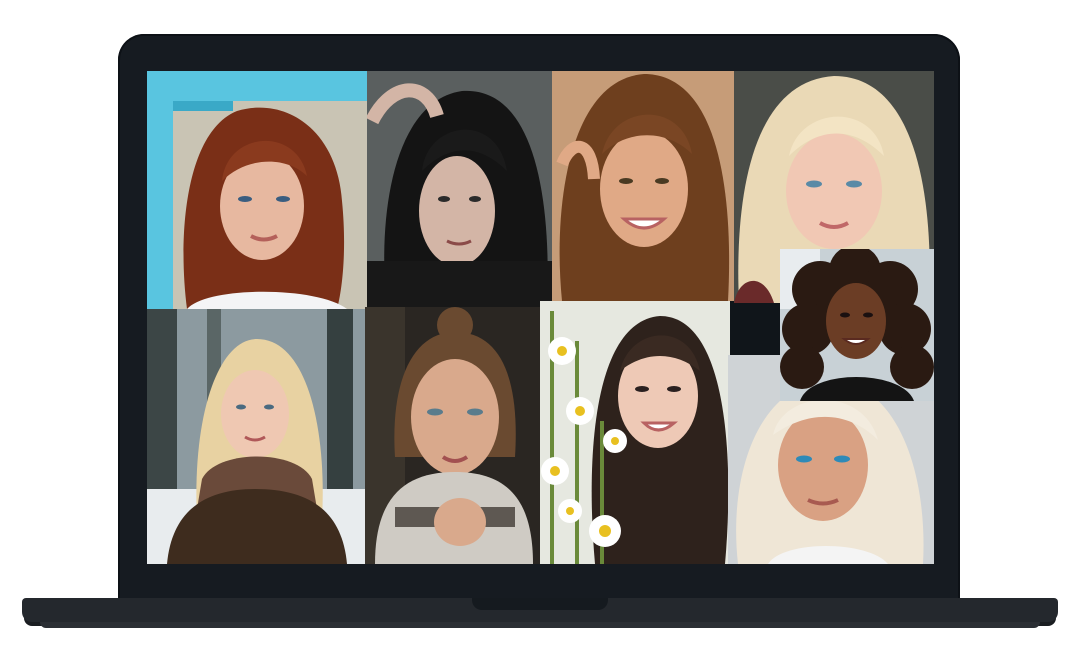  I want to click on laptop-base-shadow, so click(540, 625).